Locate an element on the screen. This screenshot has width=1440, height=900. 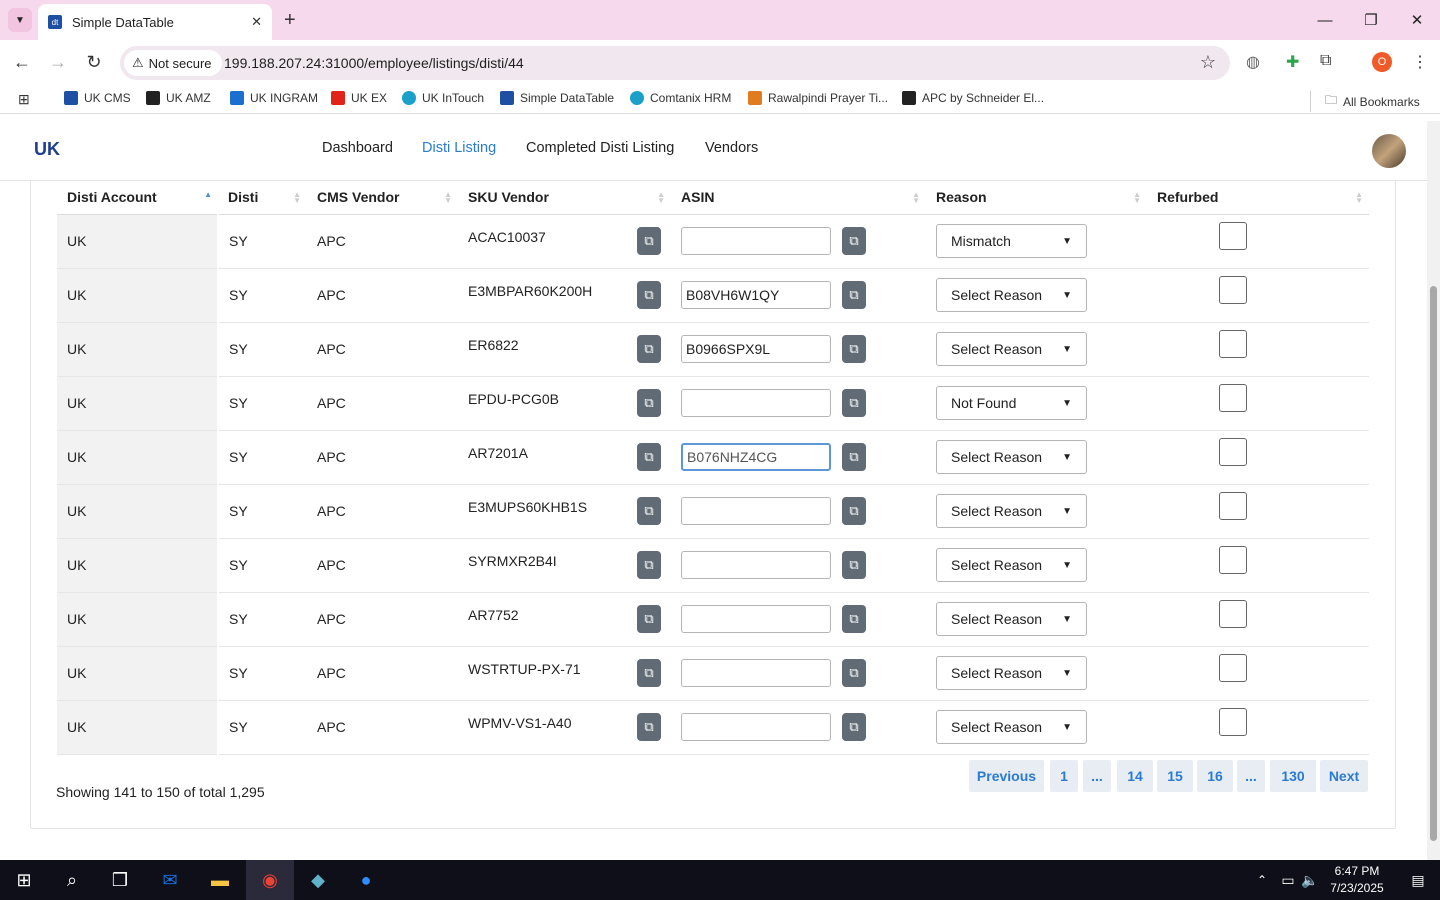
network-icon: ▭ is located at coordinates (1288, 880).